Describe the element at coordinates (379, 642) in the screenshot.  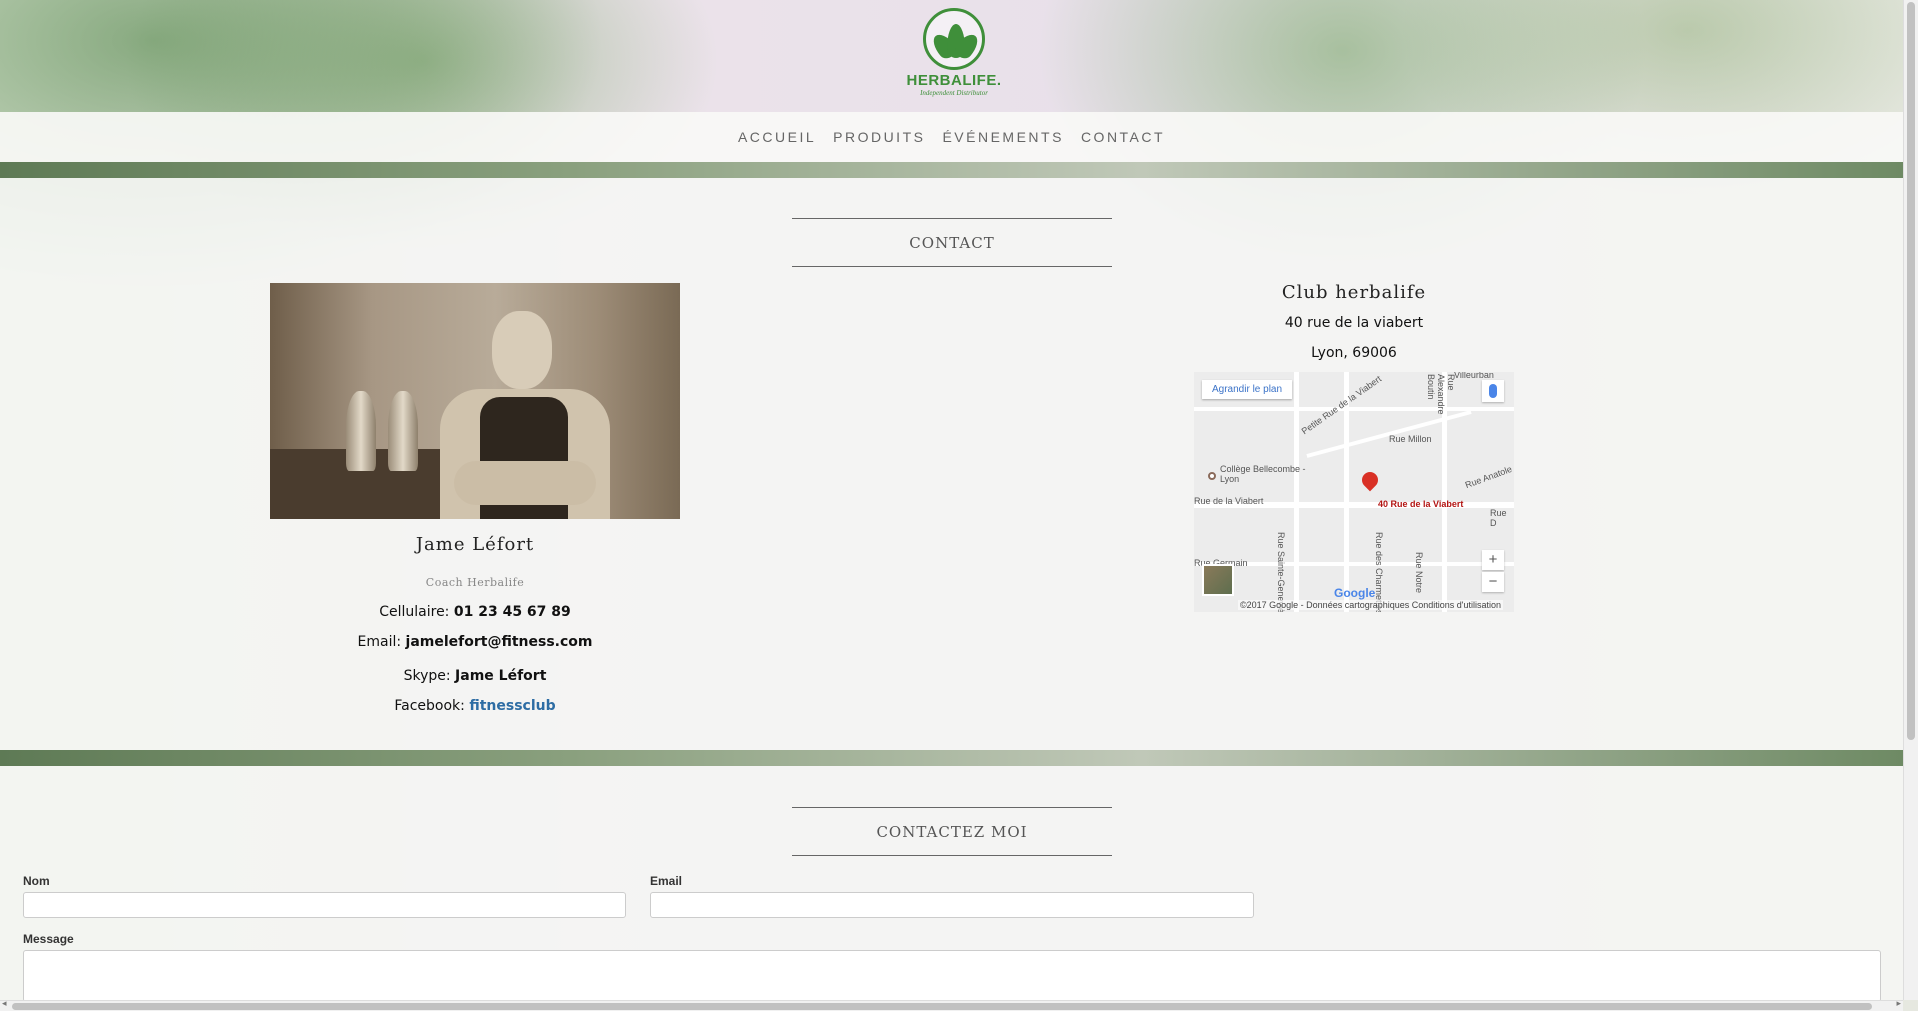
I see `email-label: Email:` at that location.